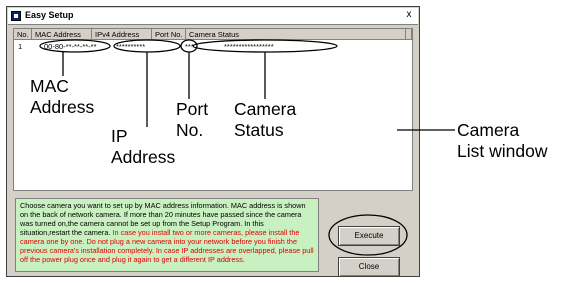 Image resolution: width=568 pixels, height=283 pixels. I want to click on window-title: Easy Setup, so click(49, 15).